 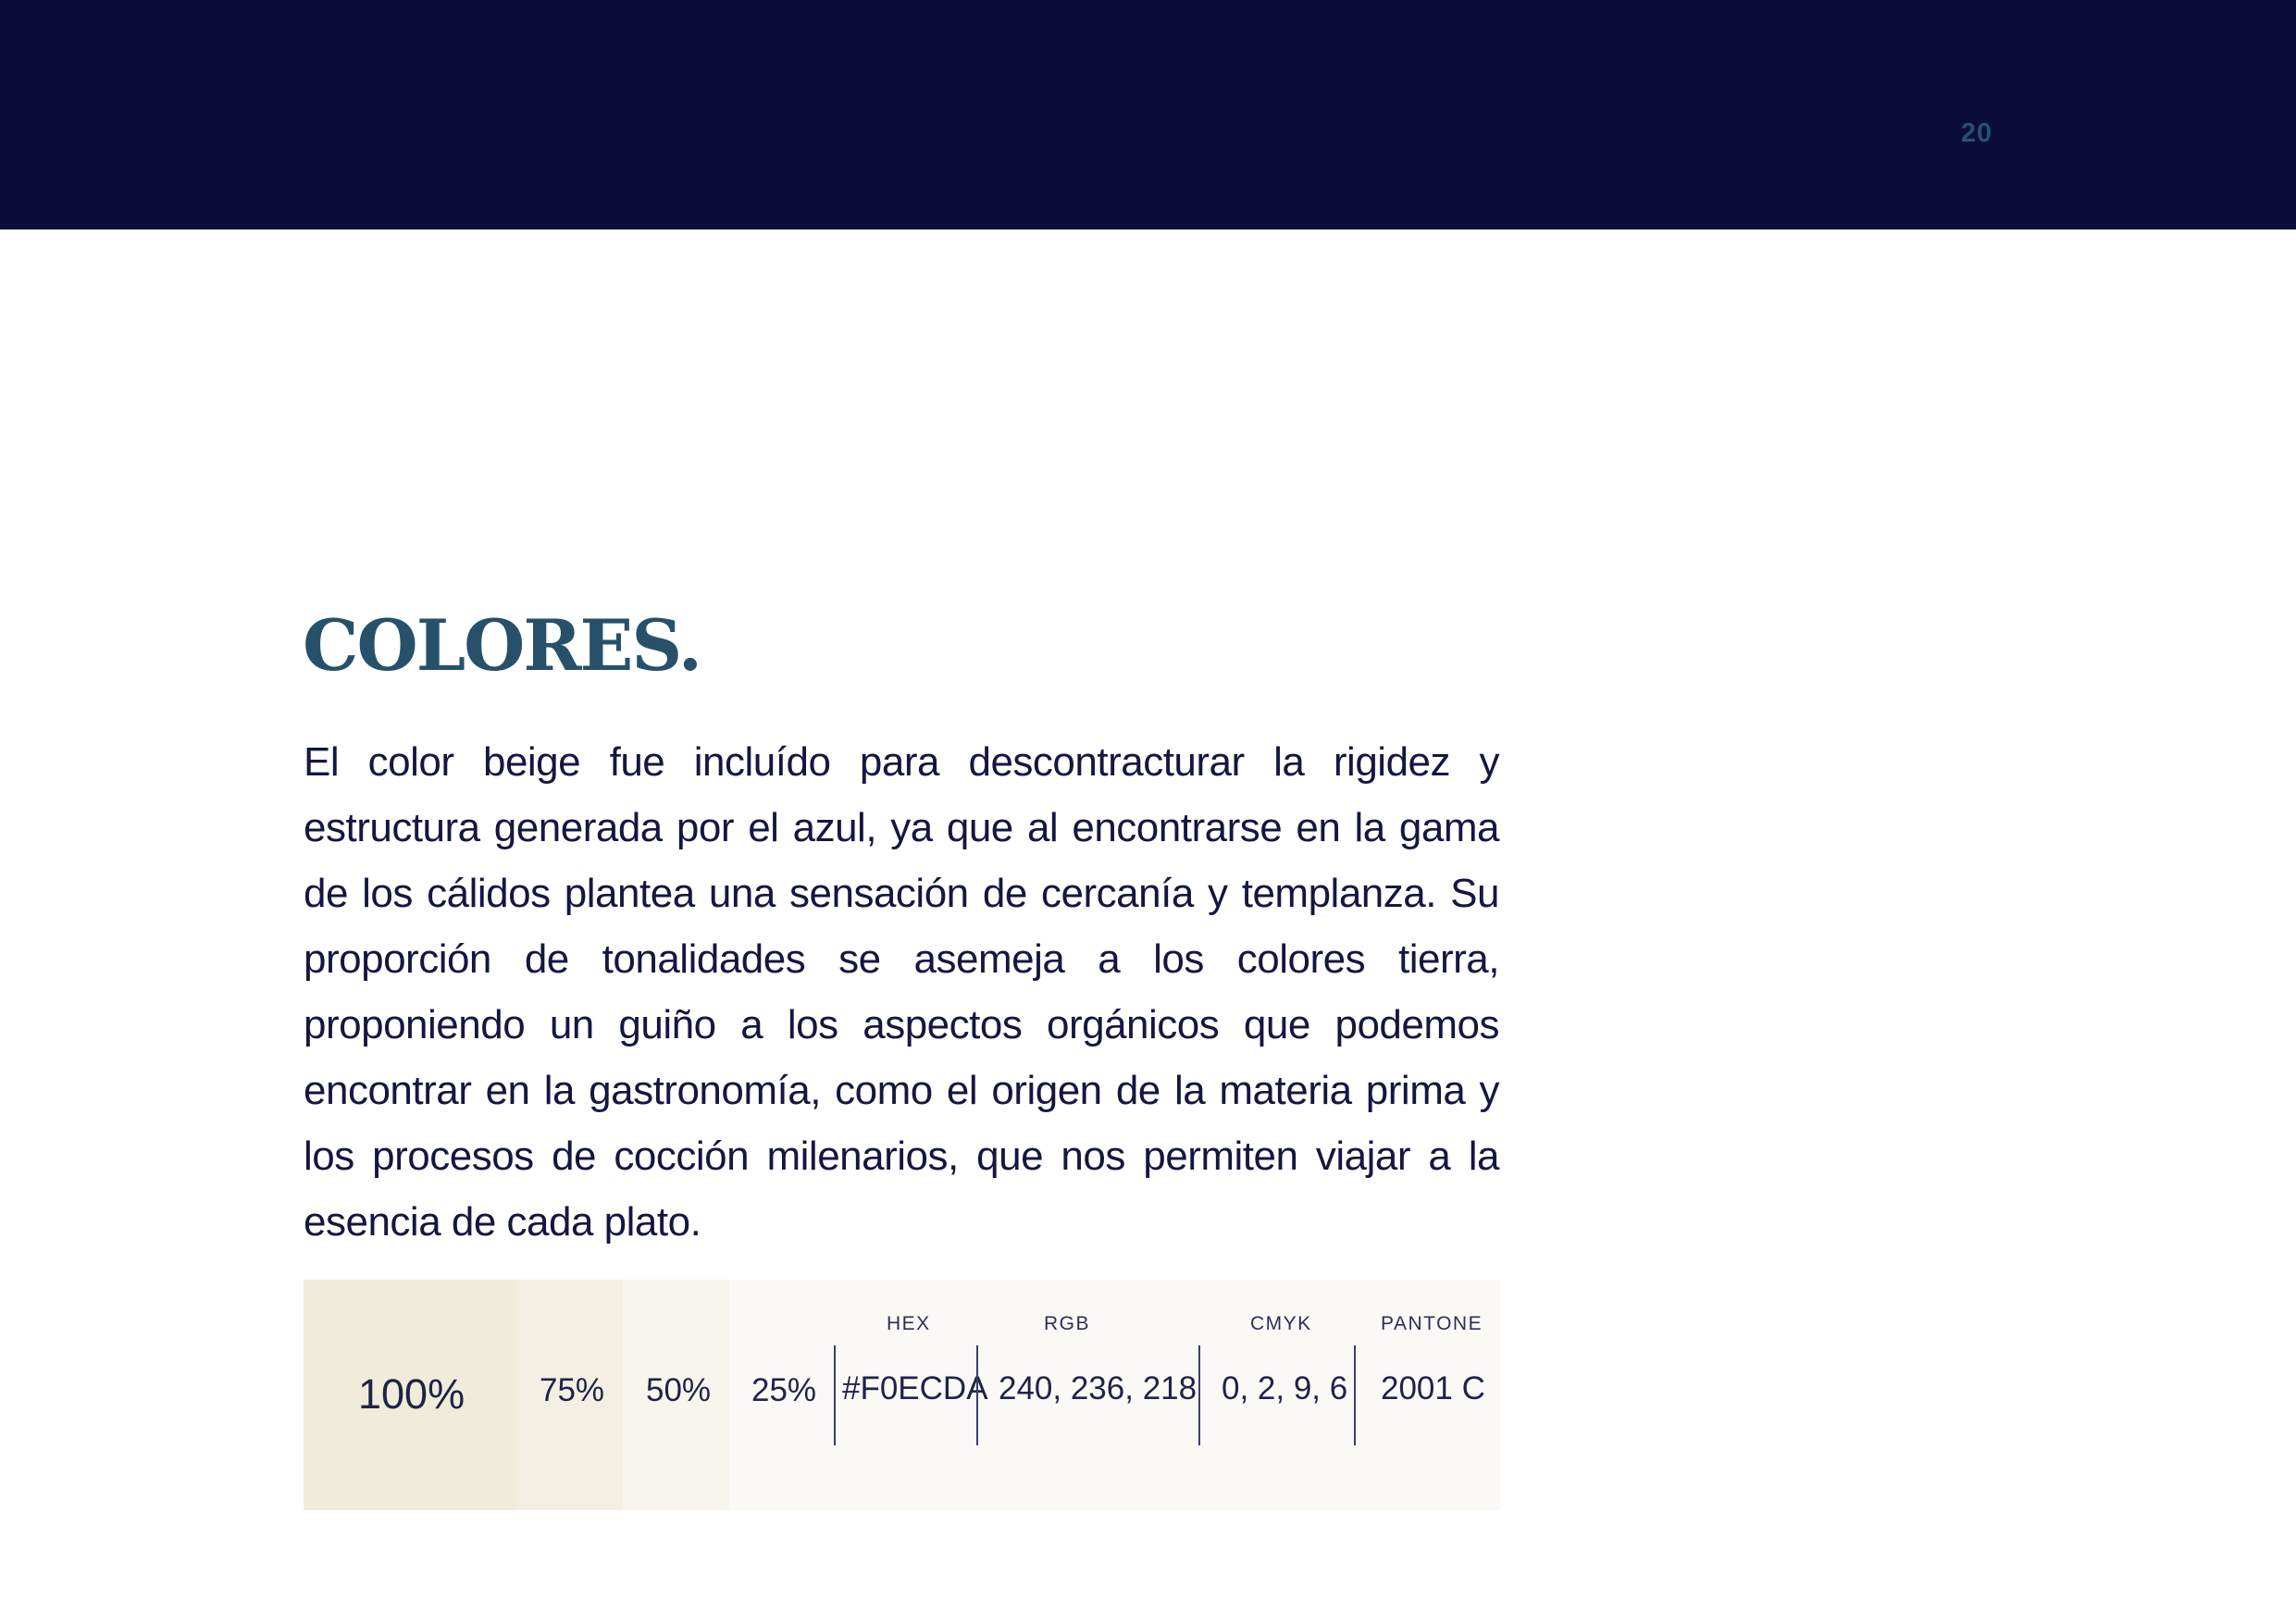 I want to click on rgb-value: 240, 236, 218, so click(x=1099, y=1388).